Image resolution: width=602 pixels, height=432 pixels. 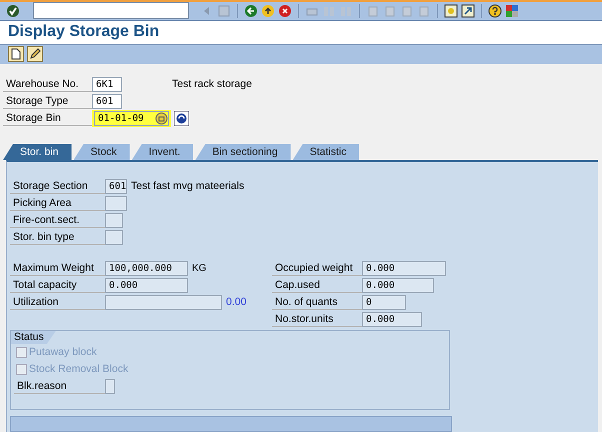 What do you see at coordinates (33, 337) in the screenshot?
I see `group-title: Status` at bounding box center [33, 337].